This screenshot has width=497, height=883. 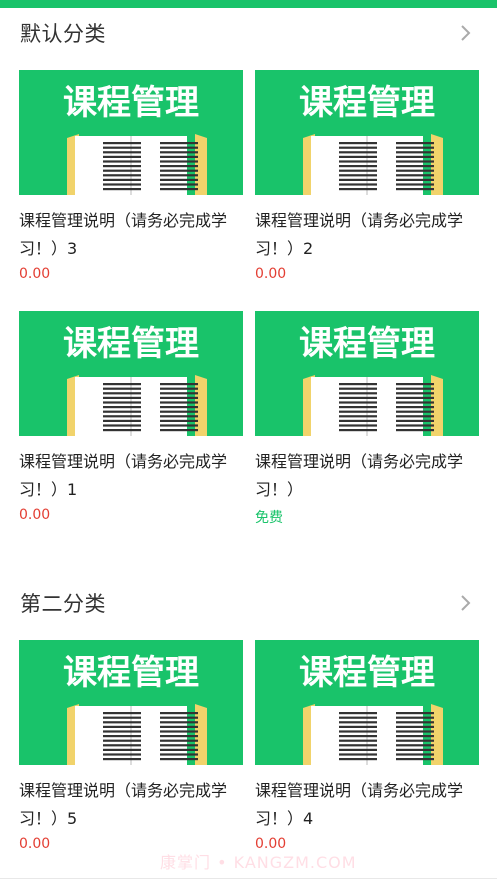 What do you see at coordinates (137, 805) in the screenshot?
I see `course-title: 课程管理说明（请务必完成学习！）5` at bounding box center [137, 805].